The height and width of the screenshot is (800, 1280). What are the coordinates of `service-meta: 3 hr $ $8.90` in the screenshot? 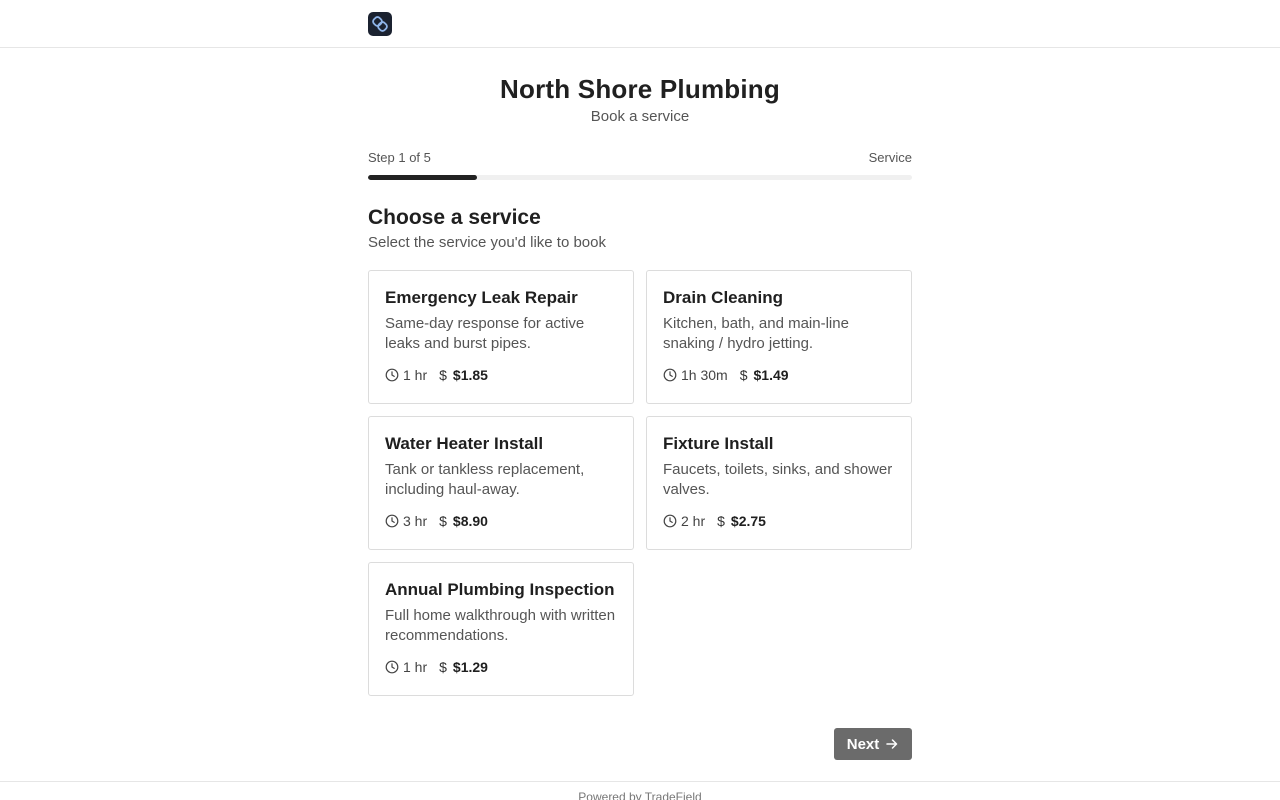 It's located at (501, 521).